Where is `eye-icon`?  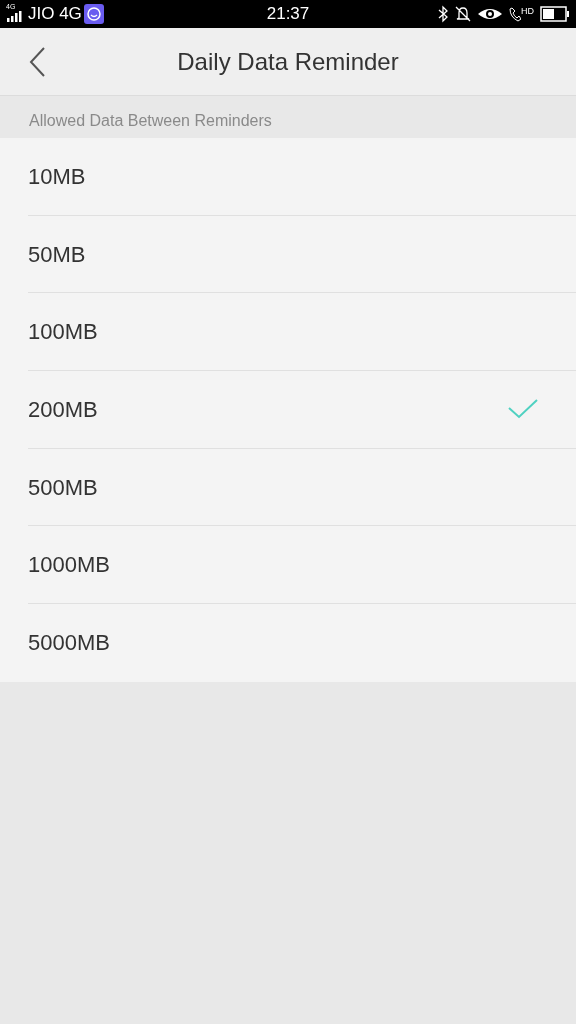 eye-icon is located at coordinates (490, 14).